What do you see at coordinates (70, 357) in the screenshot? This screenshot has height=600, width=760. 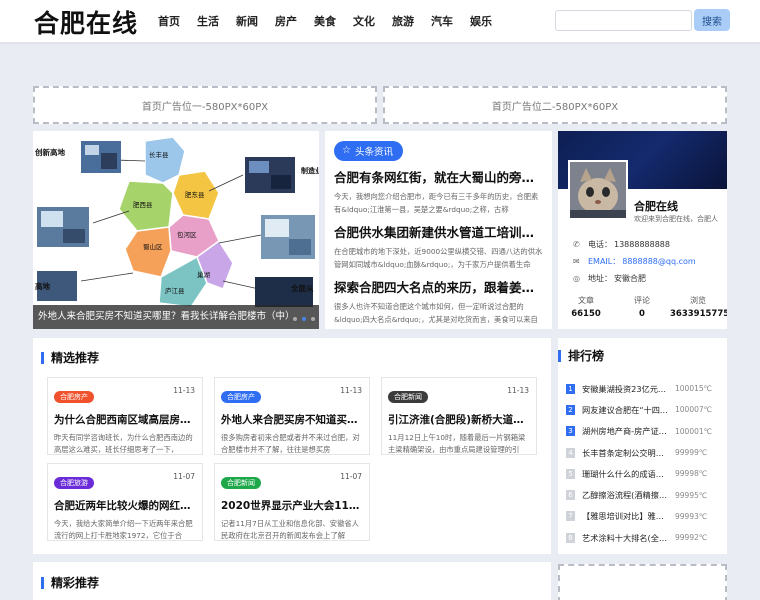 I see `section-title: 精选推荐` at bounding box center [70, 357].